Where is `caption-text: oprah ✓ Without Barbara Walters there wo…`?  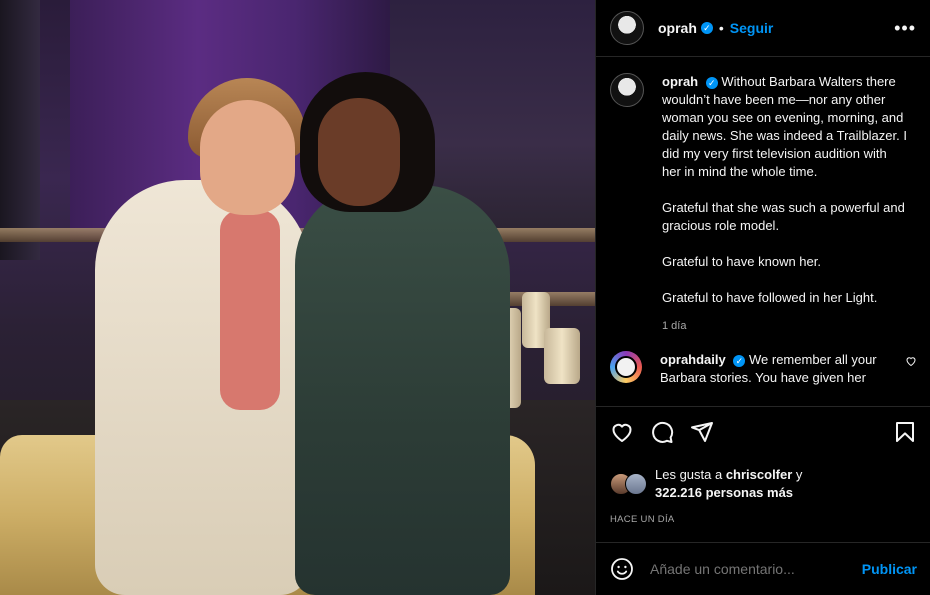 caption-text: oprah ✓ Without Barbara Walters there wo… is located at coordinates (784, 204).